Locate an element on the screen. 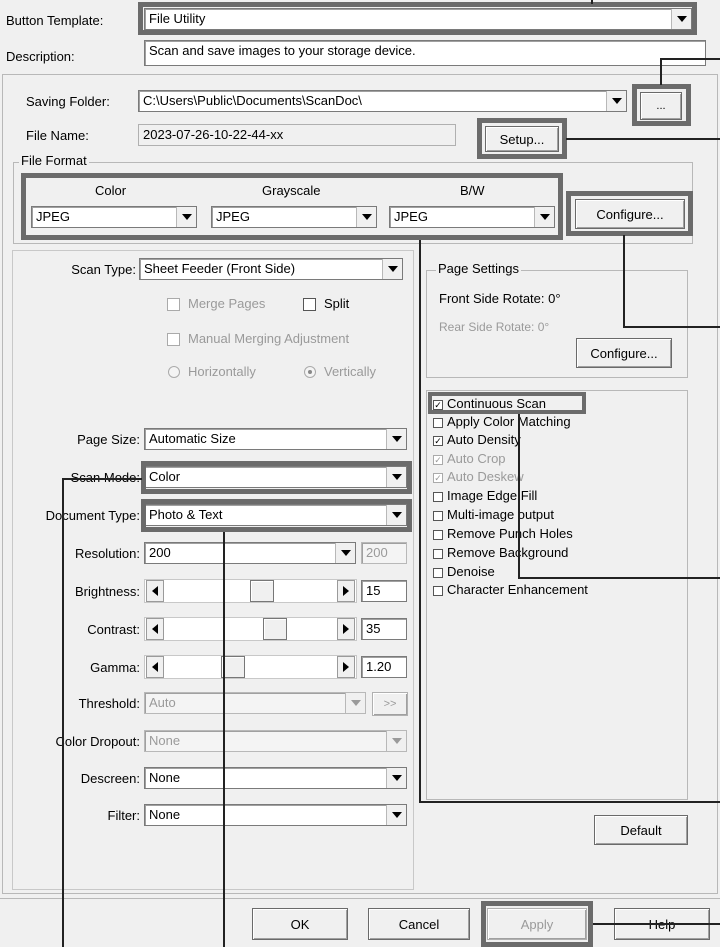 The width and height of the screenshot is (720, 947). saving-folder-select: C:\Users\Public\Documents\ScanDoc\ is located at coordinates (382, 101).